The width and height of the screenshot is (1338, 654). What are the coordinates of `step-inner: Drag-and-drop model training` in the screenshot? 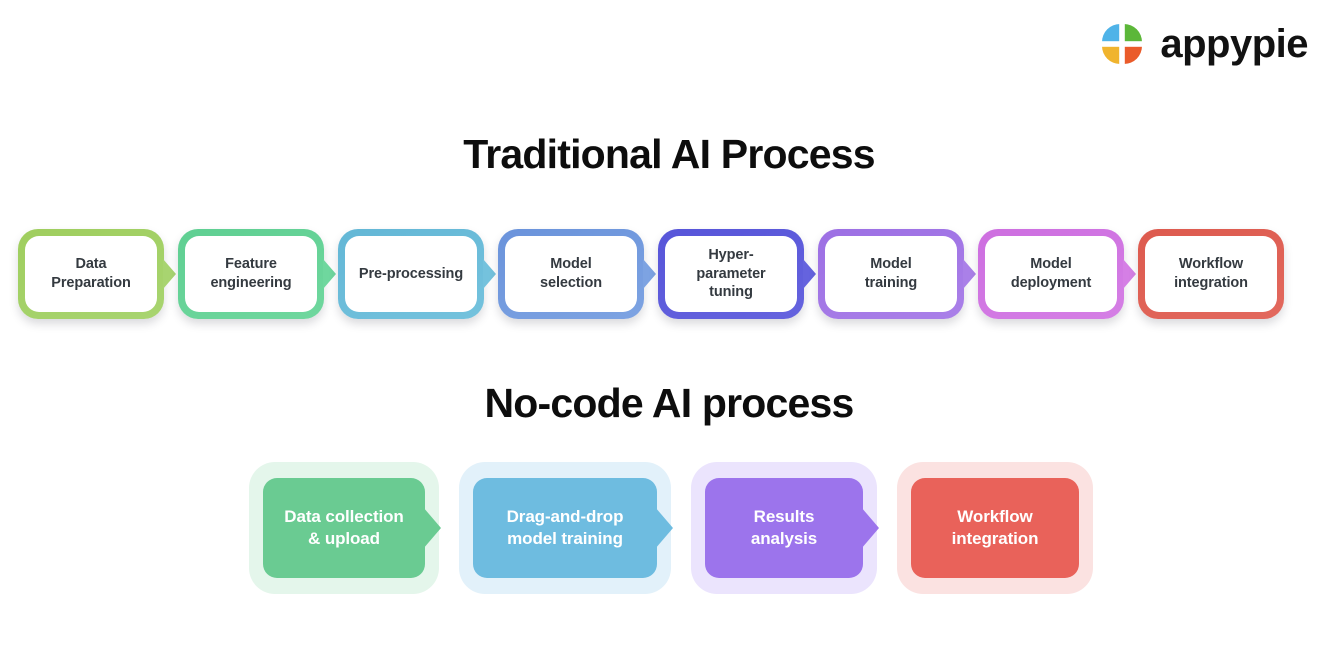 It's located at (565, 528).